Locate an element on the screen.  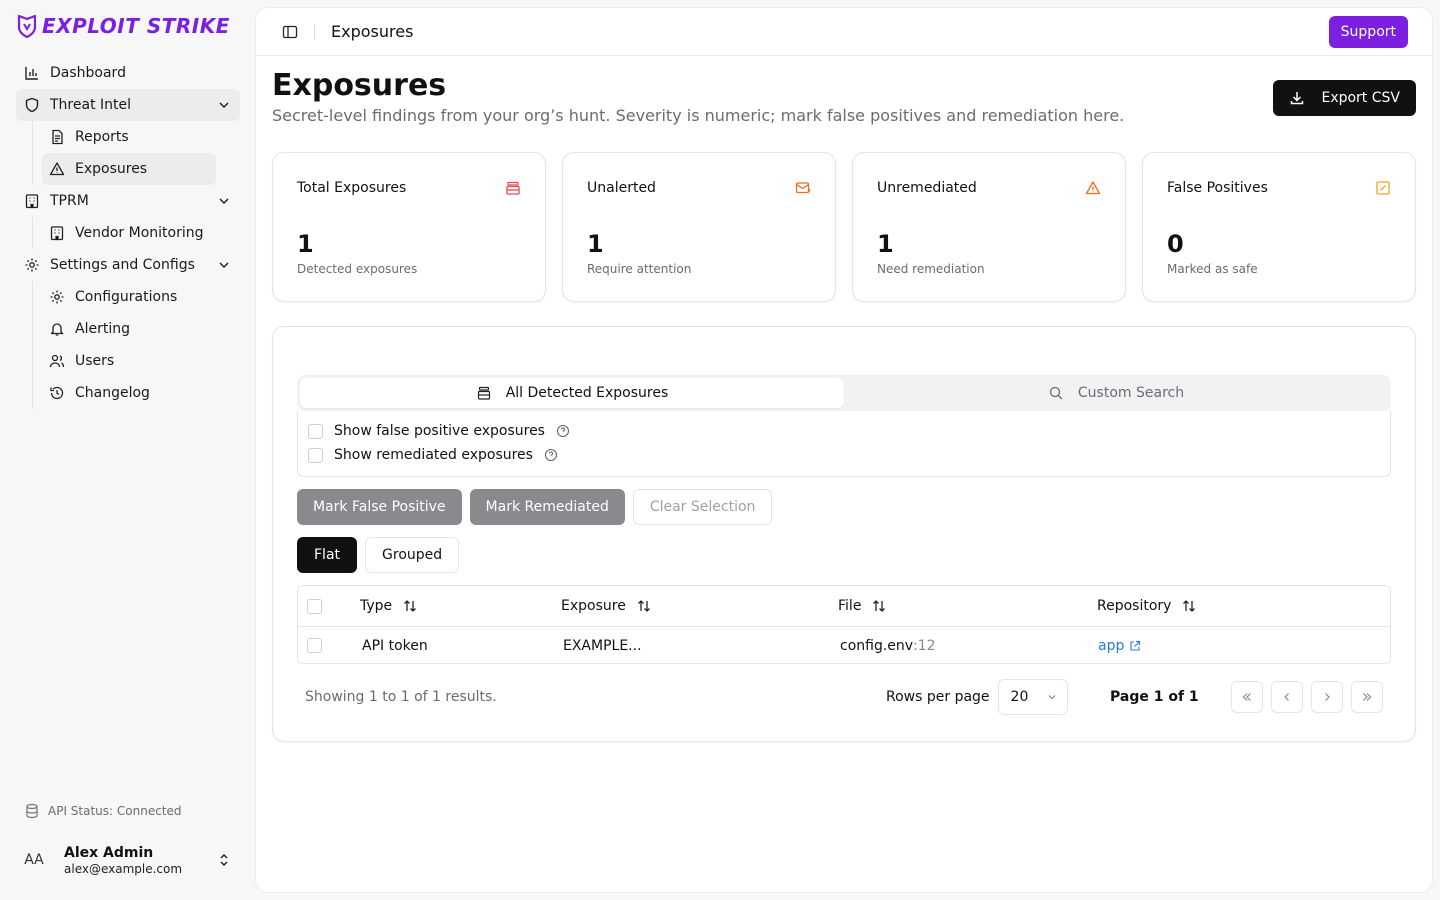
column-header-file: File is located at coordinates (862, 606).